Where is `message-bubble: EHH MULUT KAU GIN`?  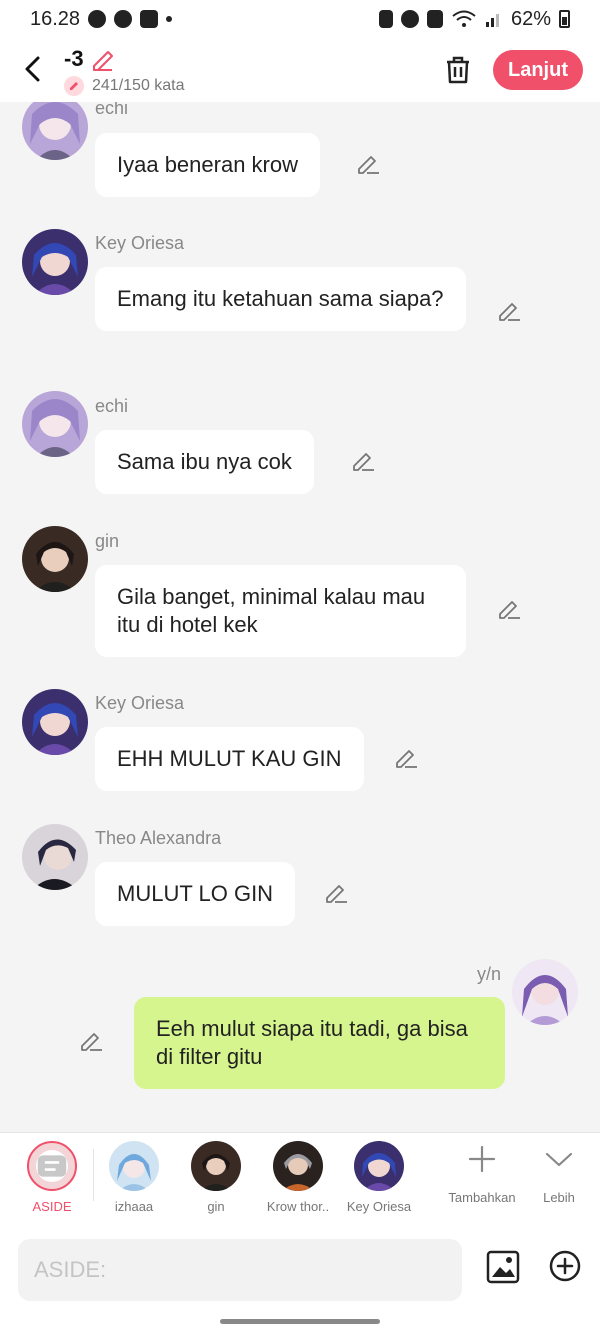 message-bubble: EHH MULUT KAU GIN is located at coordinates (229, 759).